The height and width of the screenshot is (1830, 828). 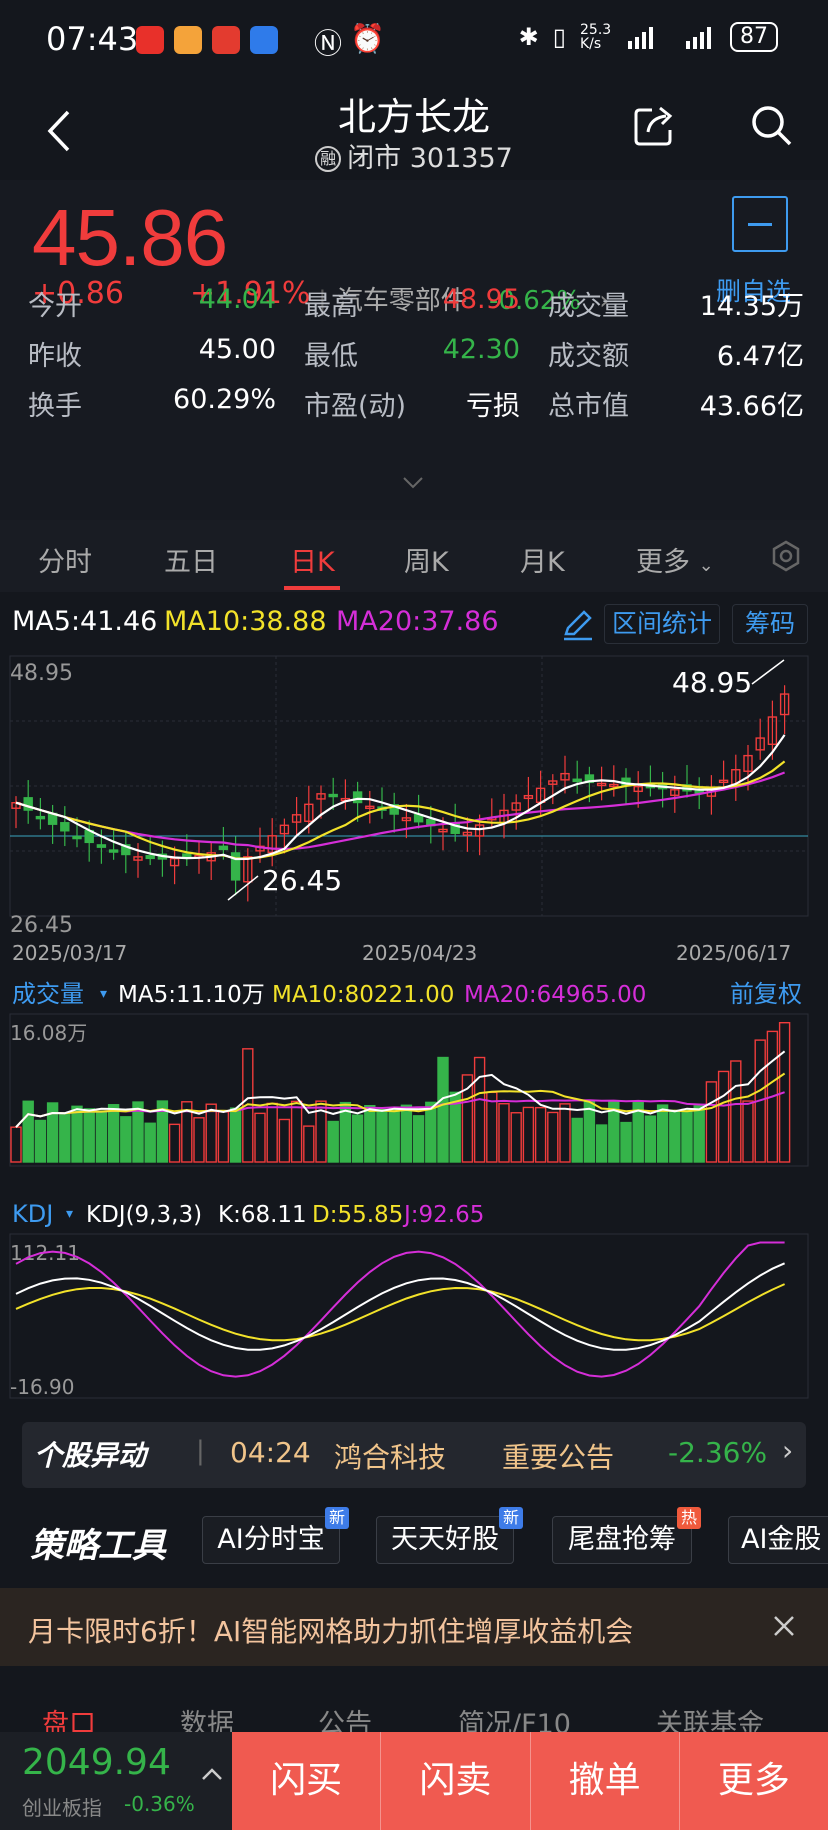 I want to click on chip-label: 天天好股, so click(x=445, y=1539).